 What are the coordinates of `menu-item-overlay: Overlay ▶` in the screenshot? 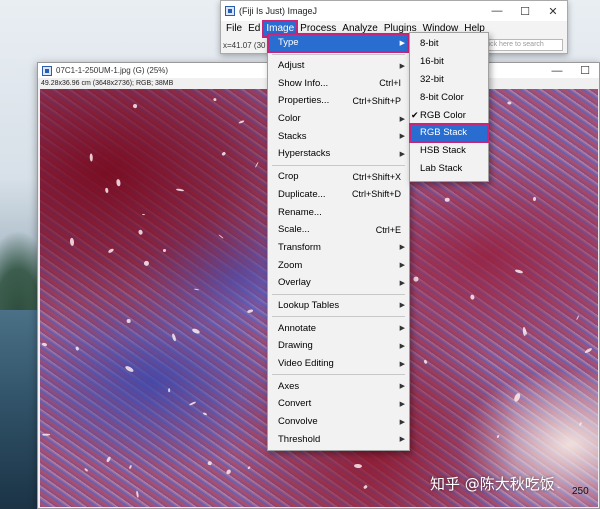 It's located at (338, 283).